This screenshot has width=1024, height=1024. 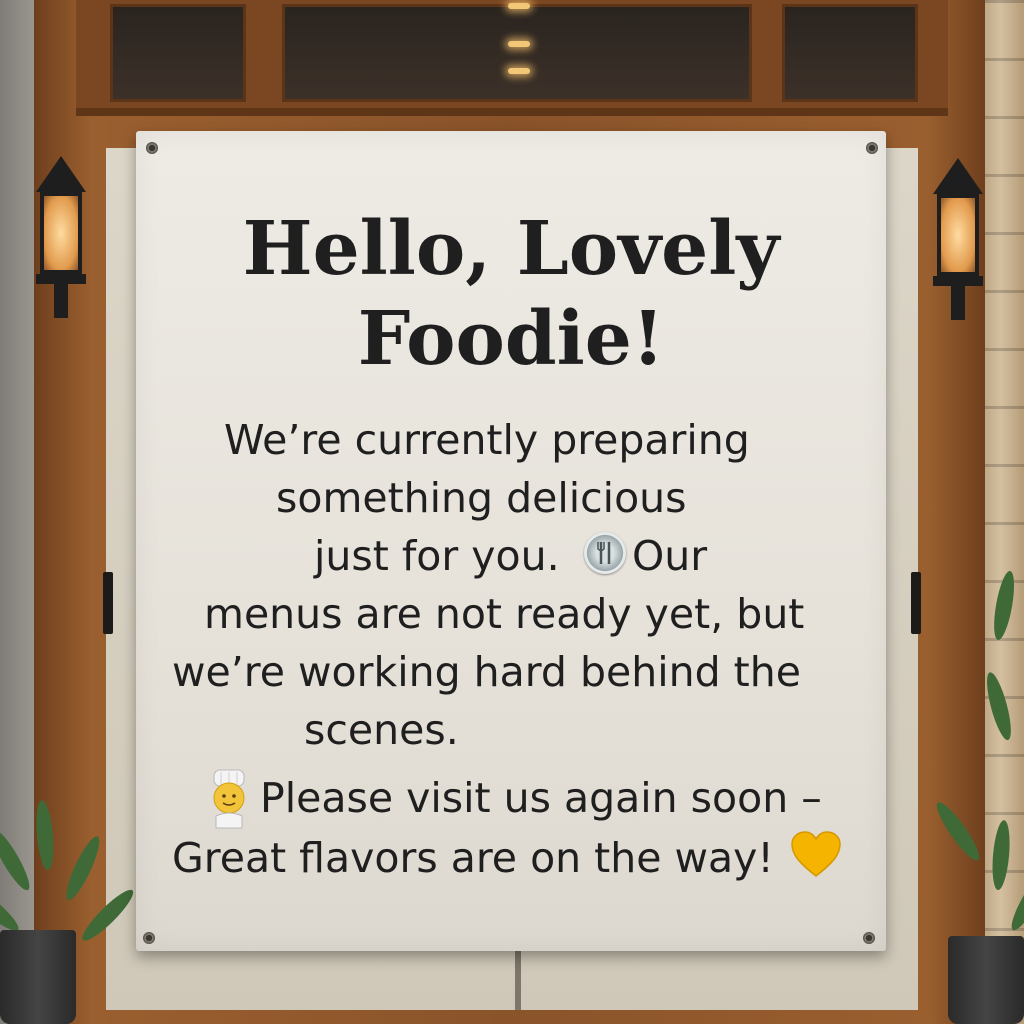 I want to click on banner-text-line: Please visit us again soon –, so click(x=541, y=798).